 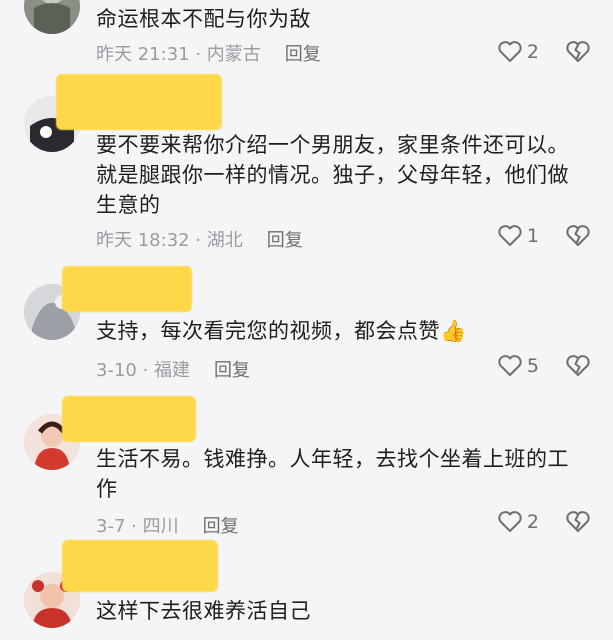 I want to click on comment-meta: 3-10 · 福建 回复, so click(x=173, y=369).